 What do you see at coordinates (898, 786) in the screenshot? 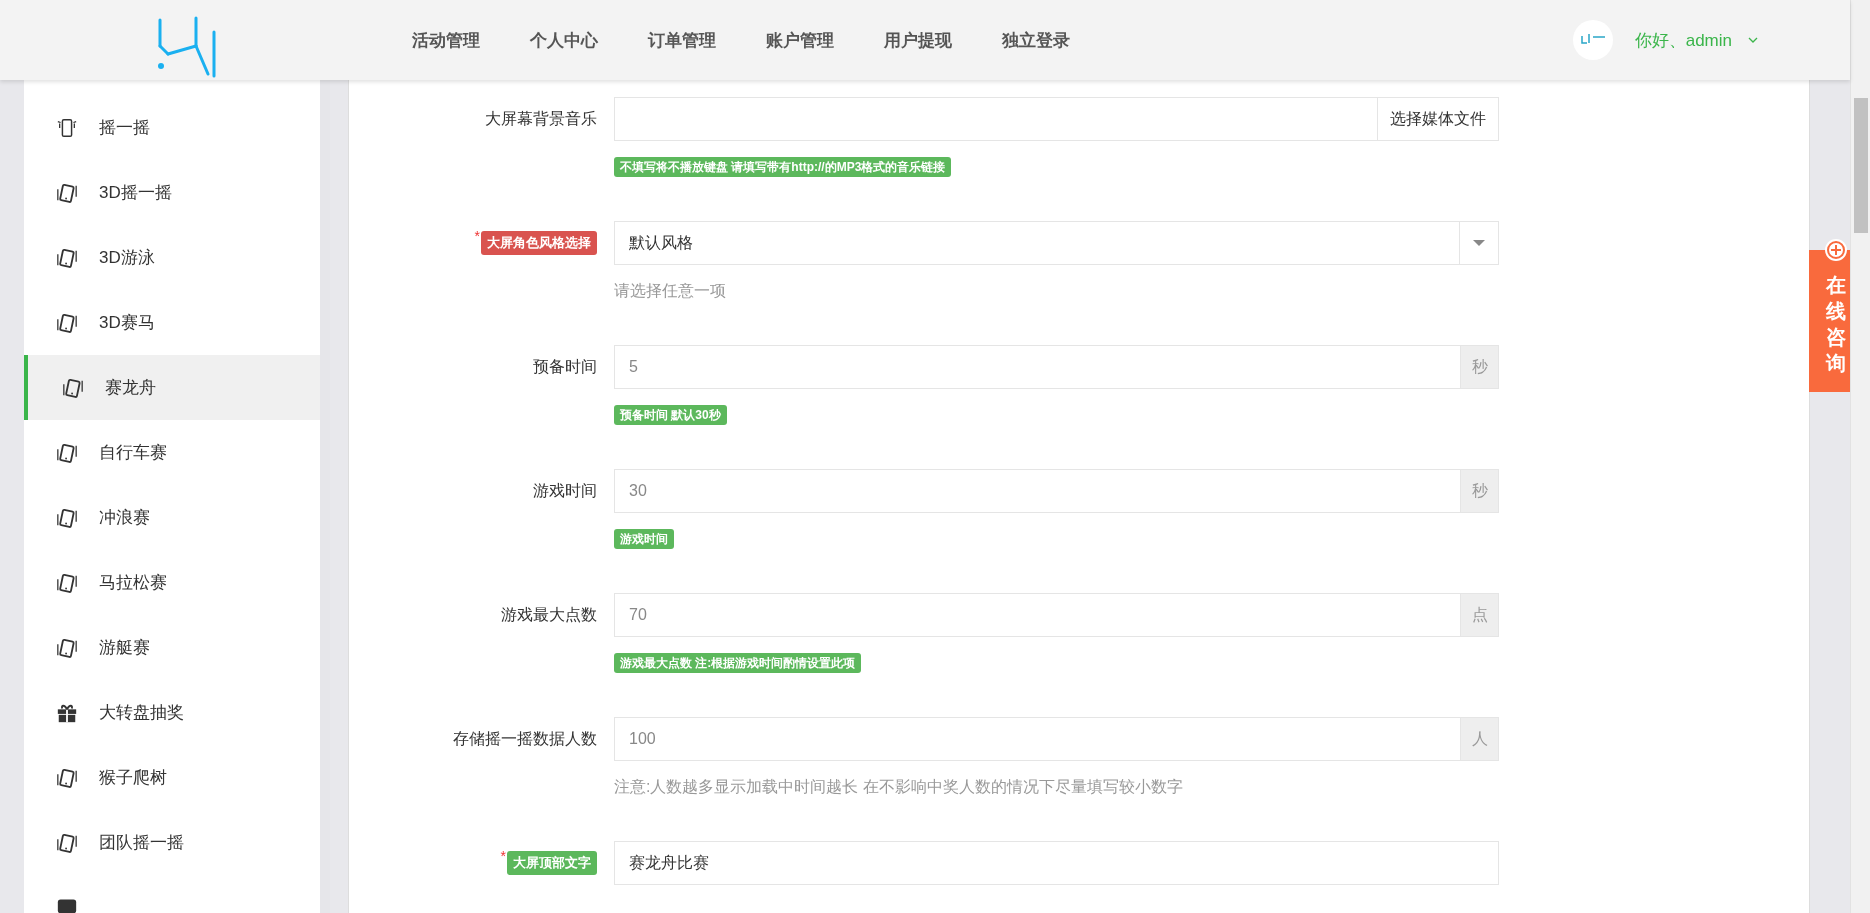
I see `help-text: 注意:人数越多显示加载中时间越长 在不影响中奖人数的情况下尽量填写较小数字` at bounding box center [898, 786].